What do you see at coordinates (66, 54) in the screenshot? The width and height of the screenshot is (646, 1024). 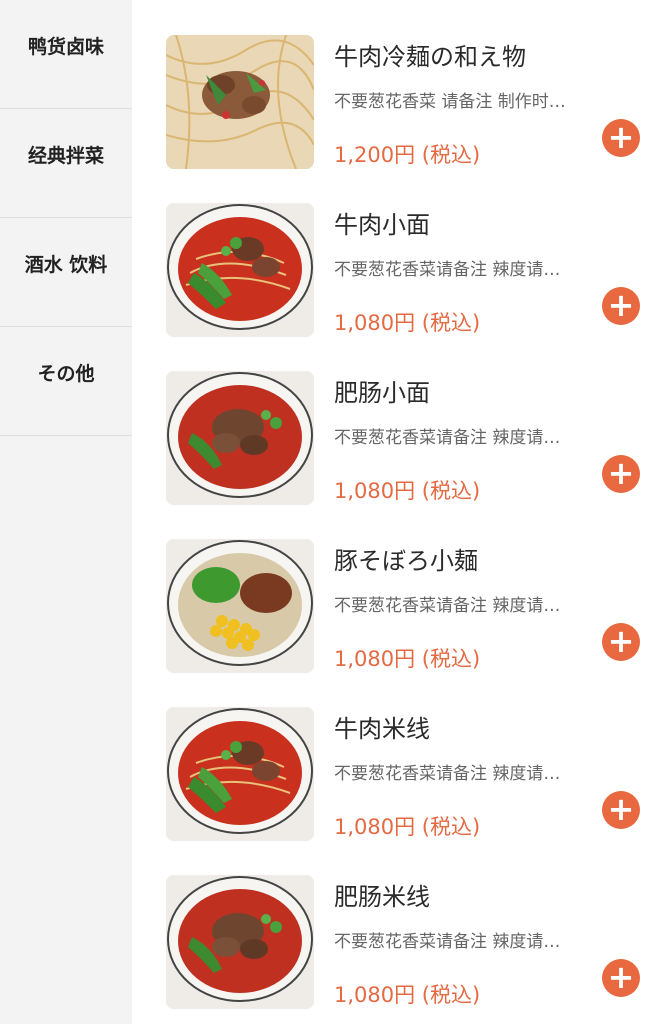 I see `sidebar-item-duck: 鸭货卤味` at bounding box center [66, 54].